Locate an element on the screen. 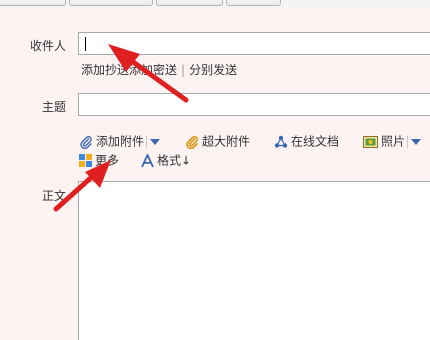  photo-button: 照片 is located at coordinates (392, 141).